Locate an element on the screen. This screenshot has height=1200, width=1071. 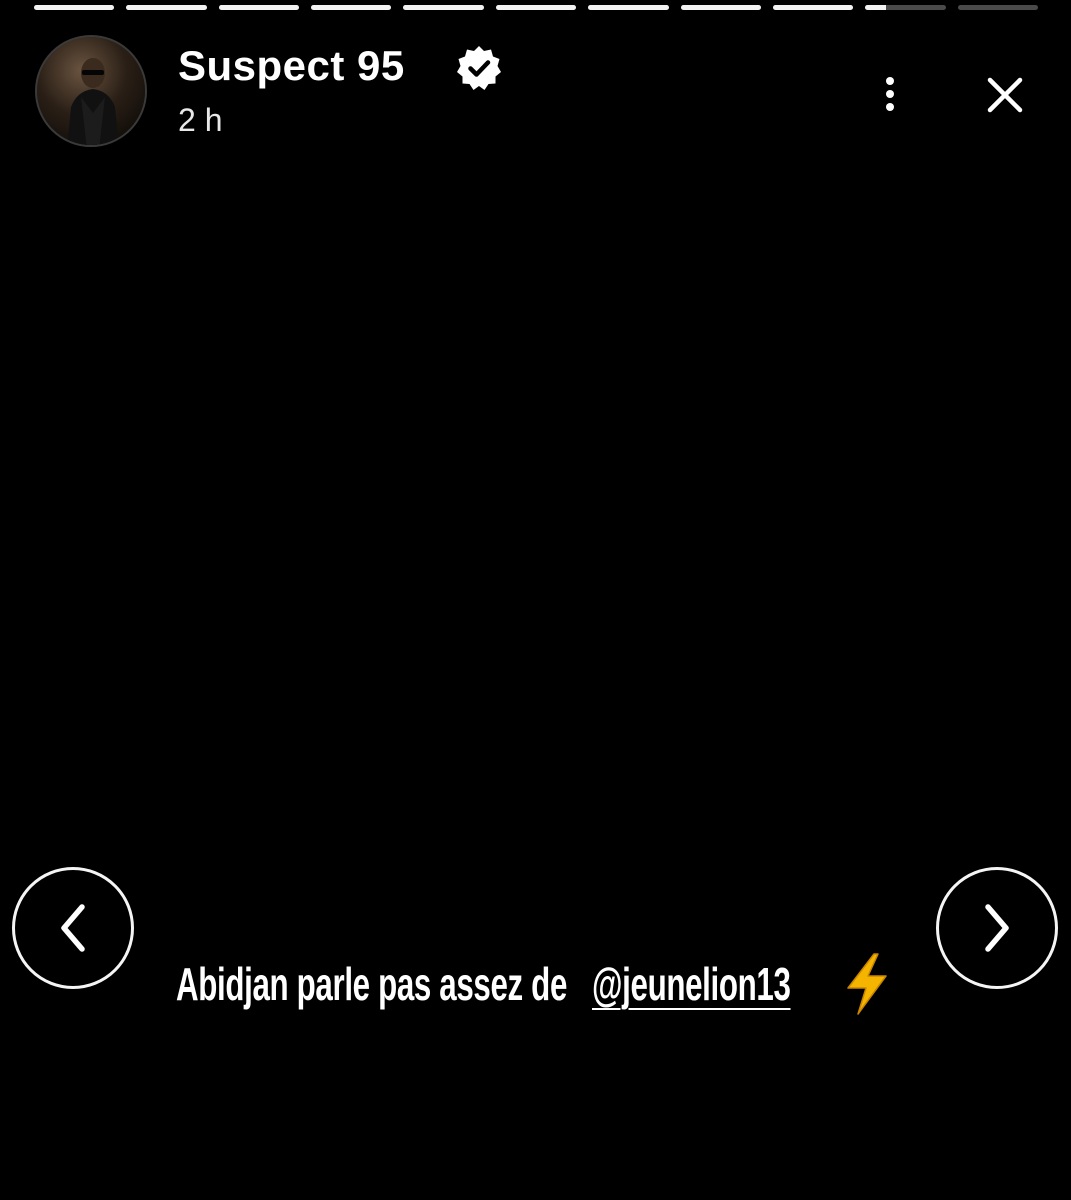
mention-link: @jeunelion13 is located at coordinates (691, 984).